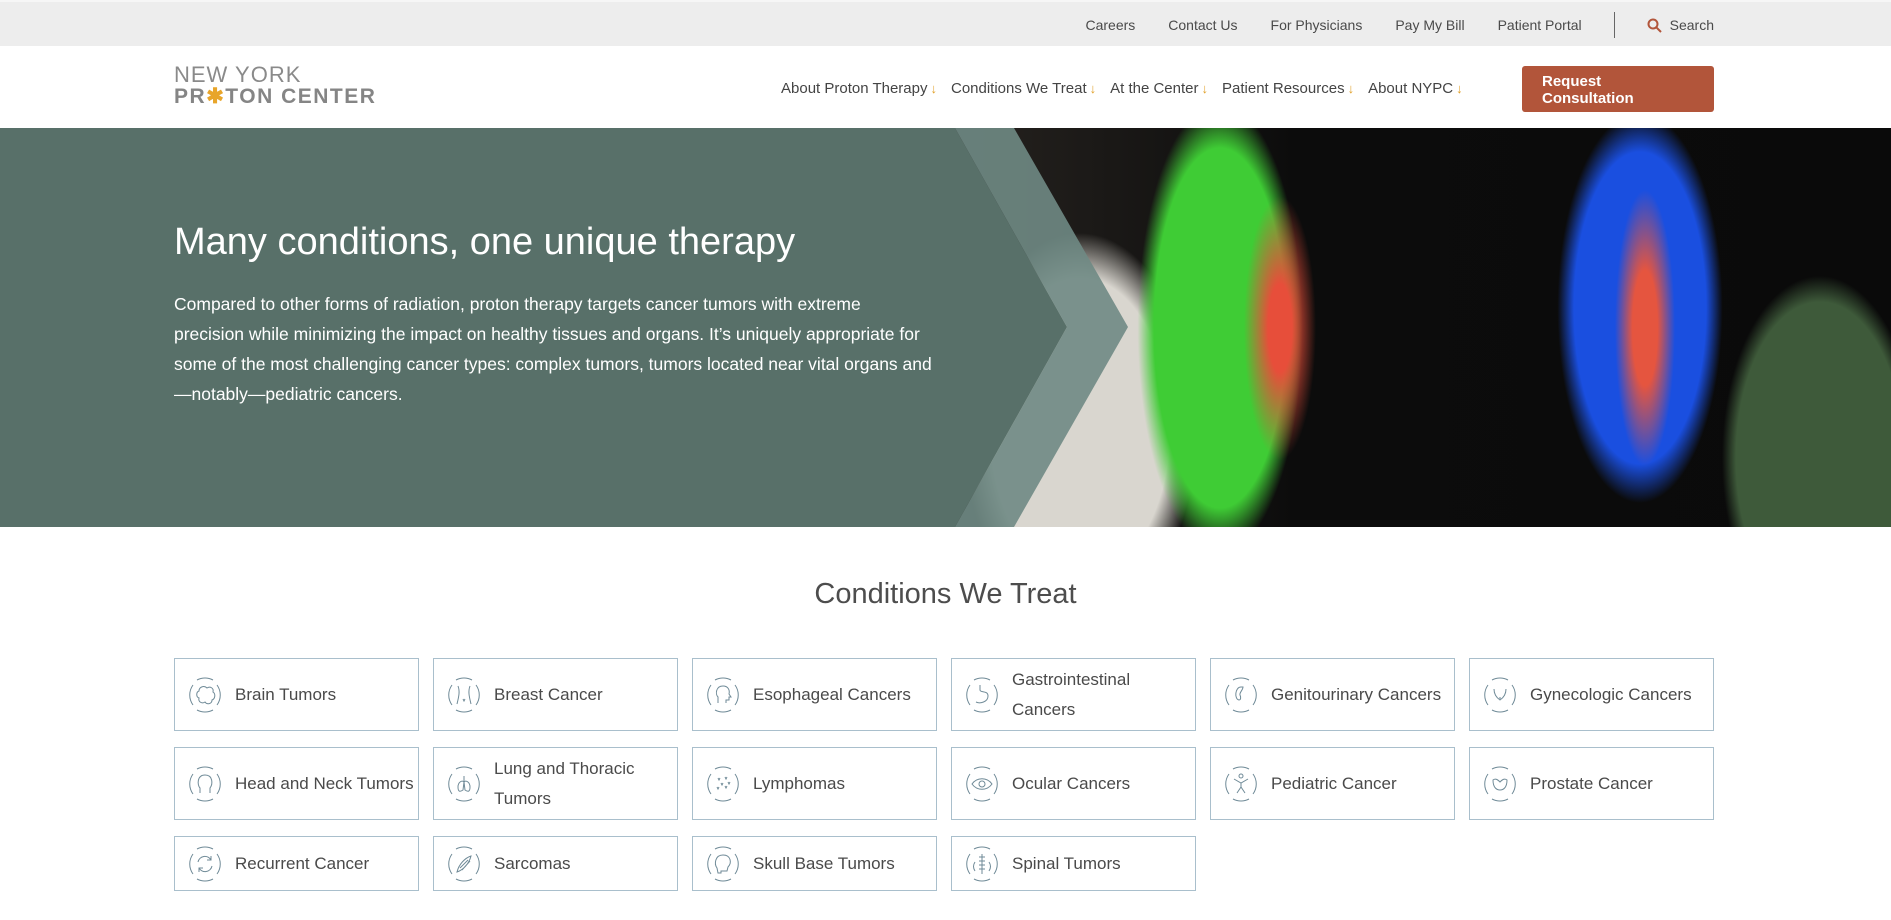 This screenshot has width=1891, height=920. I want to click on child-icon, so click(1241, 783).